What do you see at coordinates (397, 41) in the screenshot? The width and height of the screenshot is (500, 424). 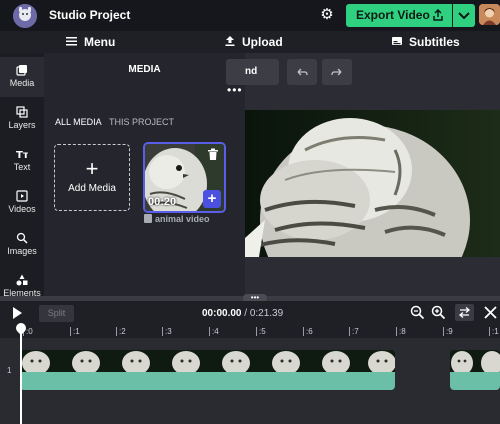 I see `subtitles-icon` at bounding box center [397, 41].